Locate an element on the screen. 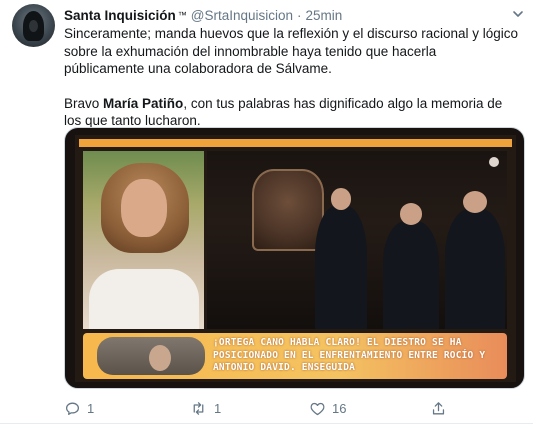 The image size is (533, 424). reply-icon is located at coordinates (75, 408).